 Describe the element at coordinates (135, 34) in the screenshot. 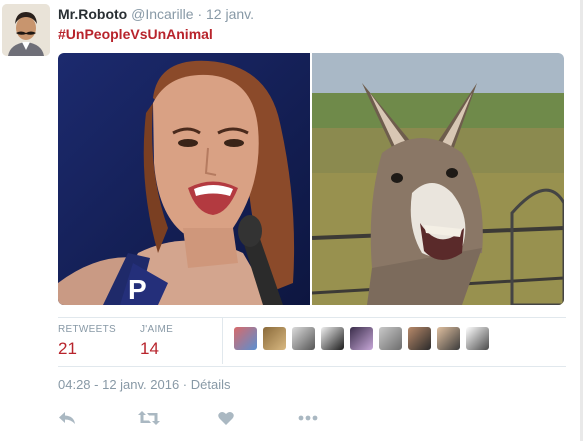

I see `hashtag-link: #UnPeopleVsUnAnimal` at that location.